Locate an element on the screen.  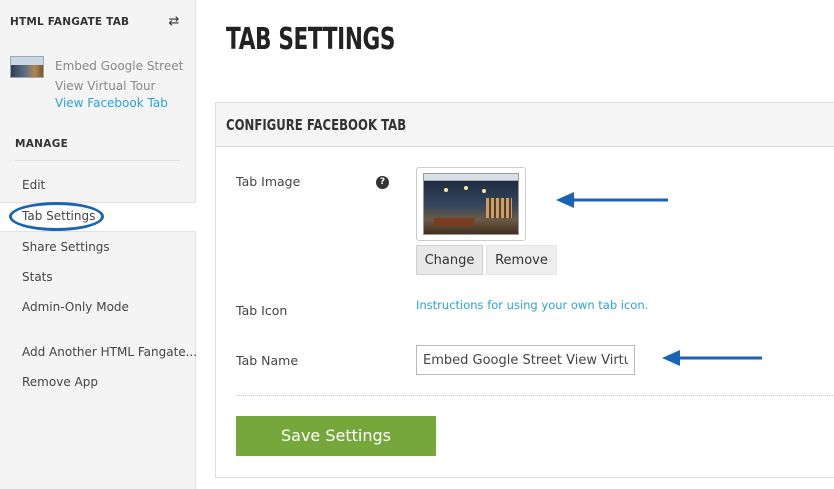
tab-image-thumbnail is located at coordinates (471, 204).